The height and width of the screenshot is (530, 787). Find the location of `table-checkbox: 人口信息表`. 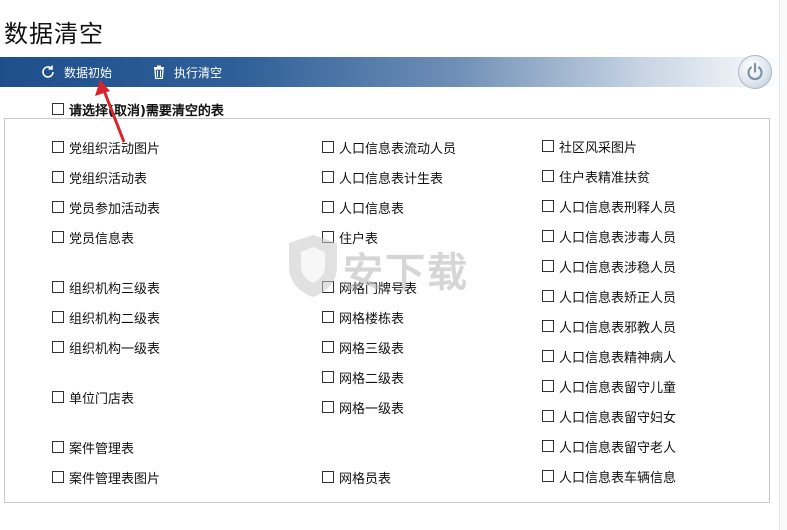

table-checkbox: 人口信息表 is located at coordinates (363, 207).